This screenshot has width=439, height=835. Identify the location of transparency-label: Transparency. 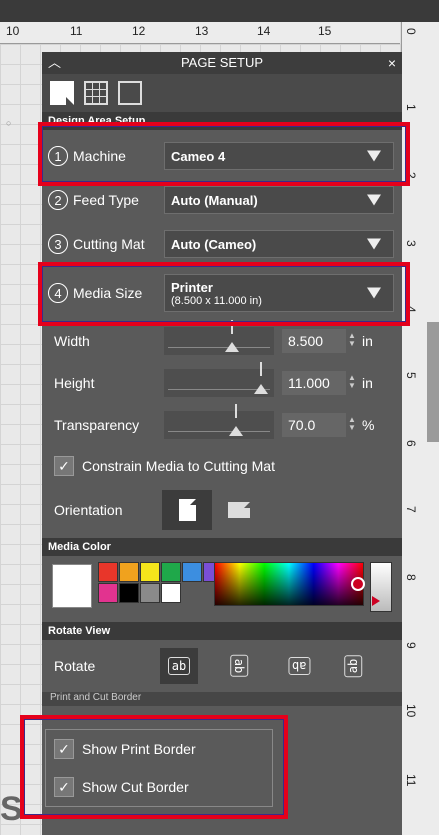
(97, 425).